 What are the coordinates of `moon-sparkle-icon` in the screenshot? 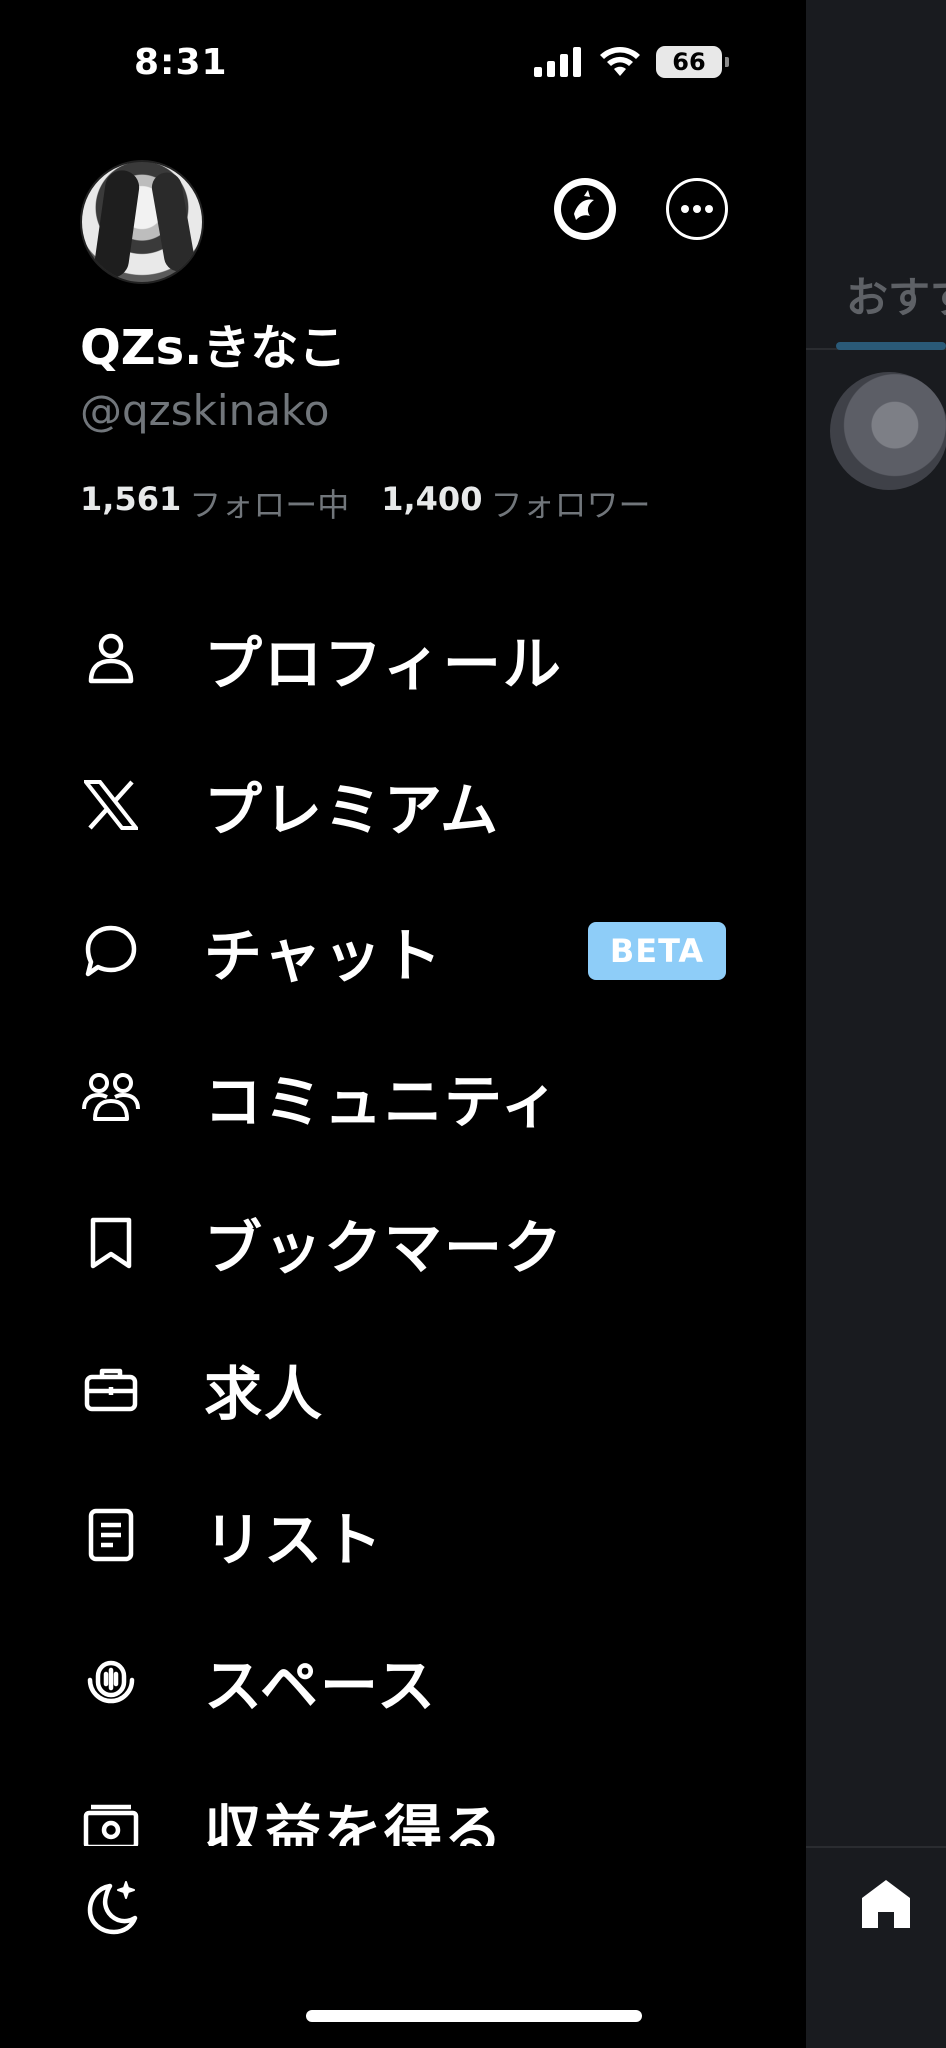 It's located at (112, 1908).